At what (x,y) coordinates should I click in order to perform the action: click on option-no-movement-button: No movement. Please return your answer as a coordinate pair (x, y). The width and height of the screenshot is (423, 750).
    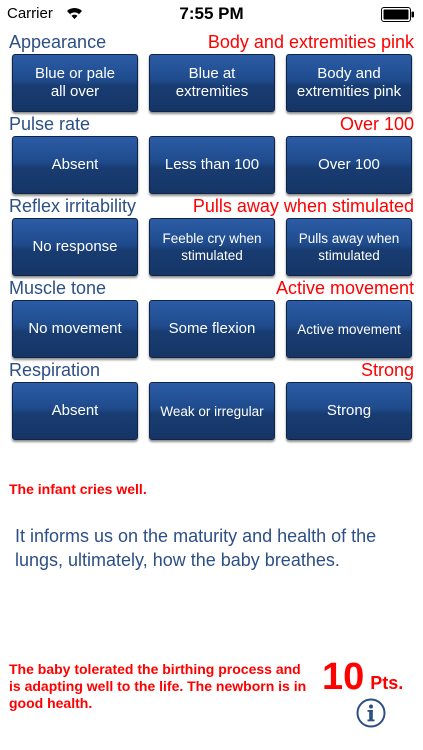
    Looking at the image, I should click on (75, 329).